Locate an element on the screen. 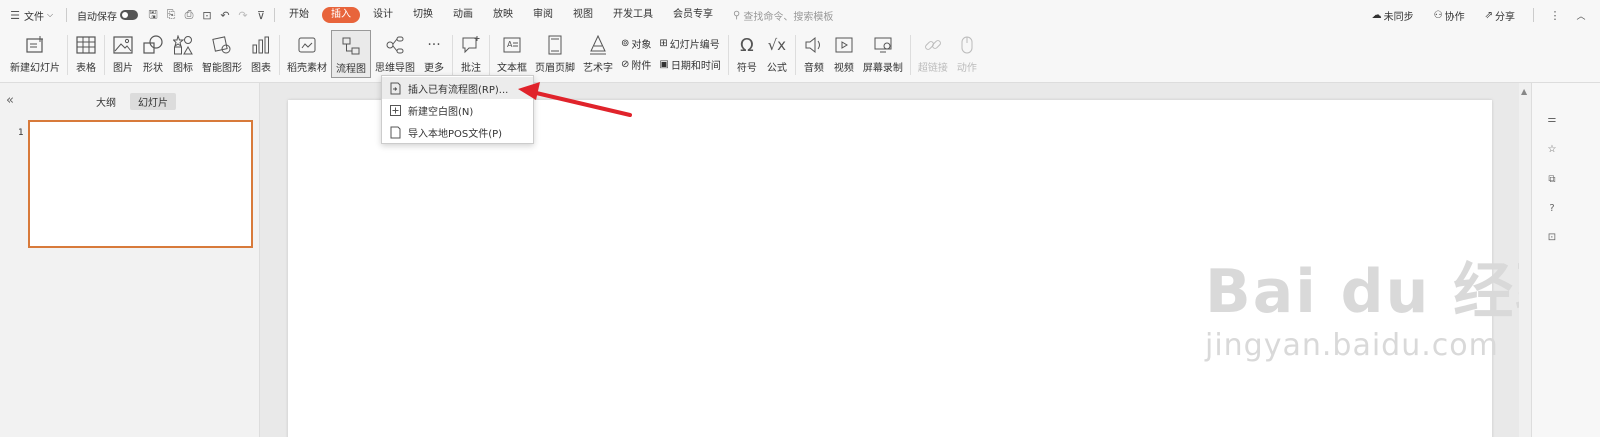 Image resolution: width=1600 pixels, height=437 pixels. sync-button: ☁ 未同步 is located at coordinates (1393, 15).